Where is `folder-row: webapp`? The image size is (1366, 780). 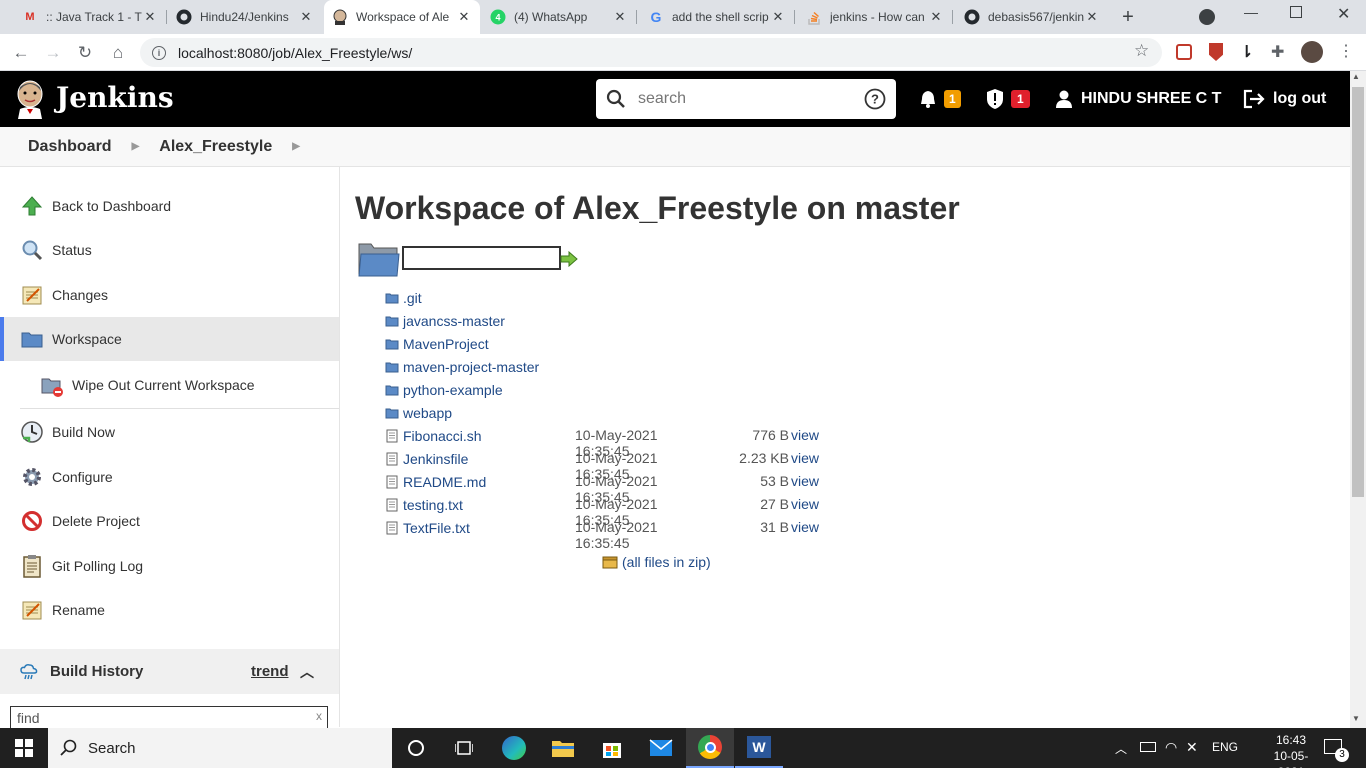 folder-row: webapp is located at coordinates (418, 412).